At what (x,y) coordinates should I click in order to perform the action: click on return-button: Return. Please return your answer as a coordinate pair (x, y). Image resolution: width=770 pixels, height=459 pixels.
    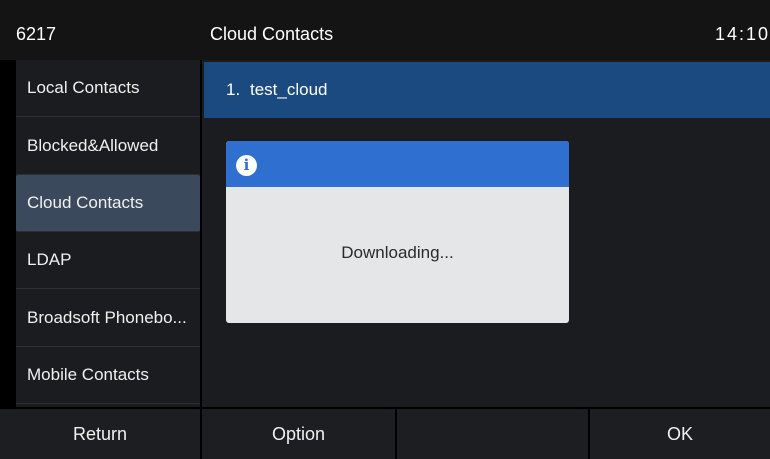
    Looking at the image, I should click on (100, 434).